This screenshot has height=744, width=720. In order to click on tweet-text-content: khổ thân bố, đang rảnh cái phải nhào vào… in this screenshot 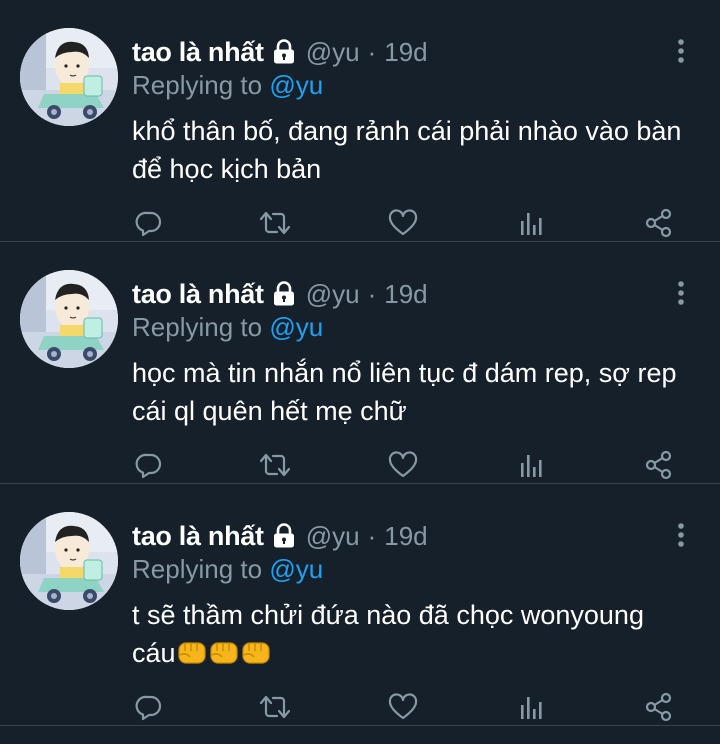, I will do `click(407, 150)`.